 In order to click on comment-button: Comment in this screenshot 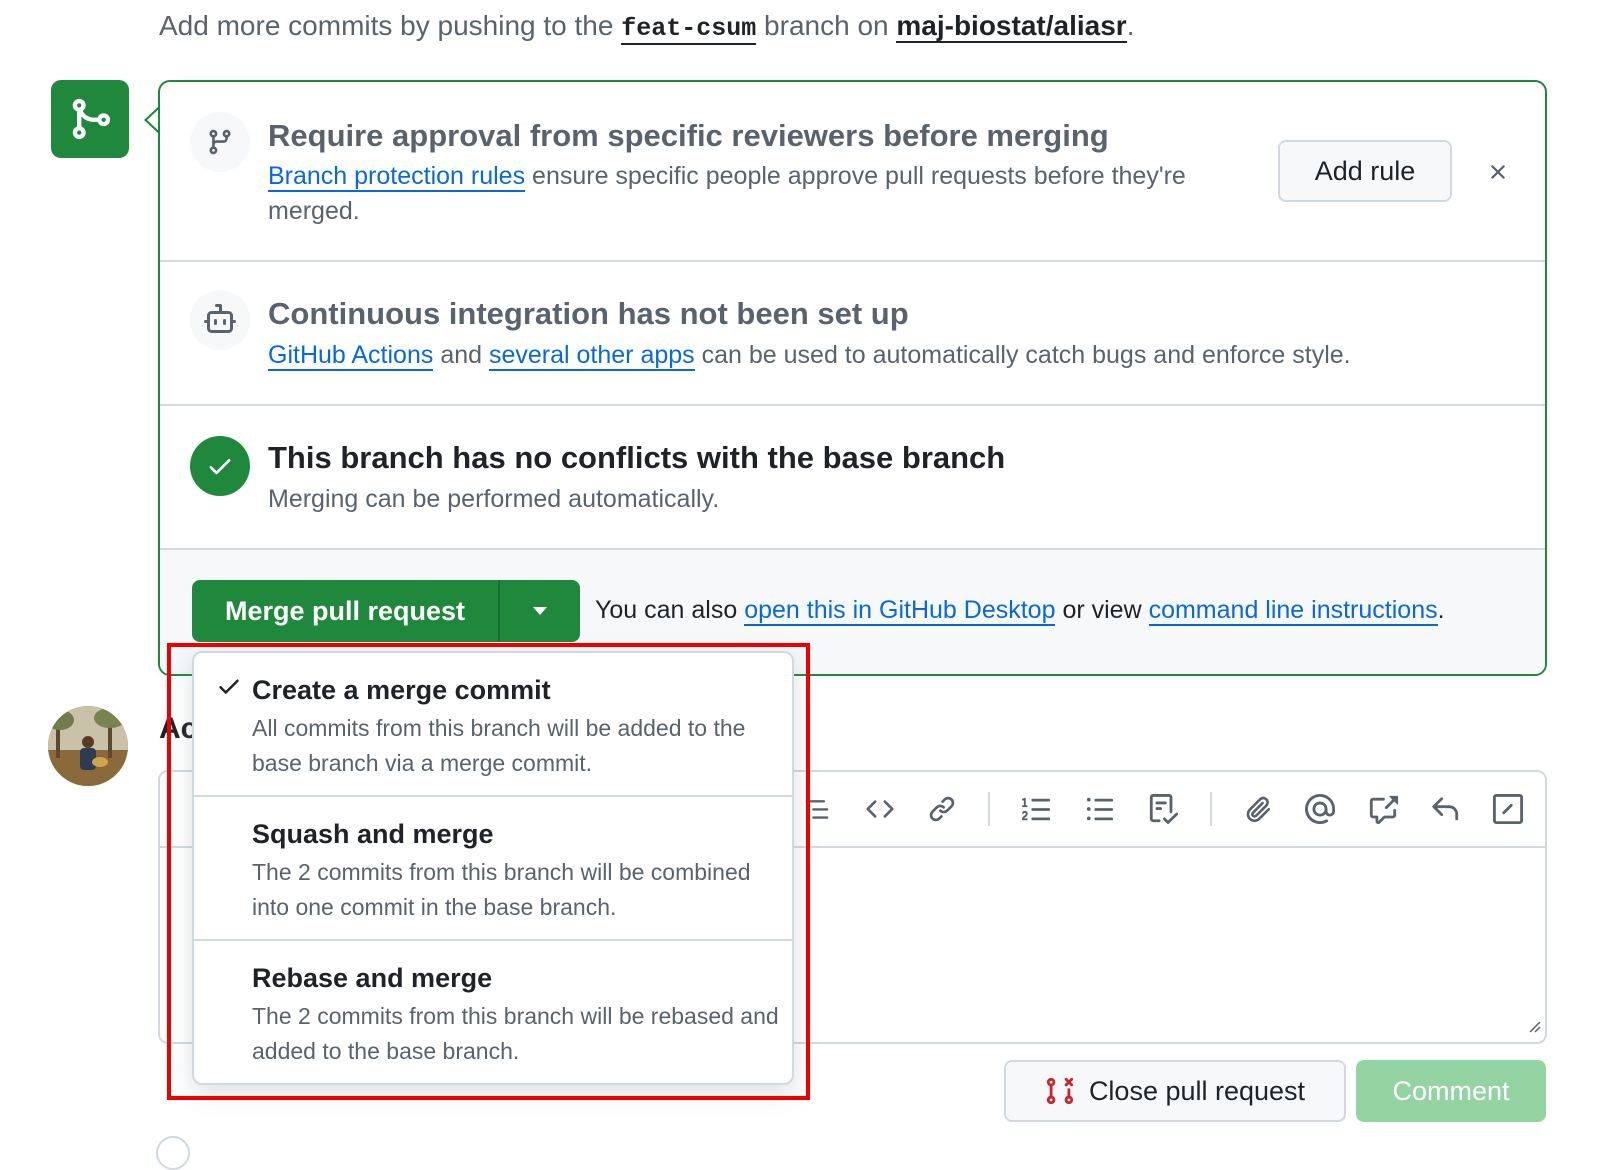, I will do `click(1451, 1091)`.